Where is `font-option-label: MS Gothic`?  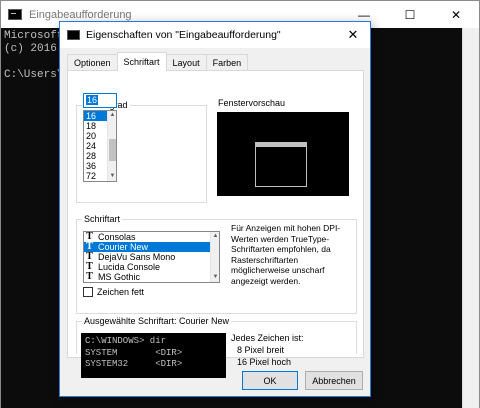
font-option-label: MS Gothic is located at coordinates (119, 277).